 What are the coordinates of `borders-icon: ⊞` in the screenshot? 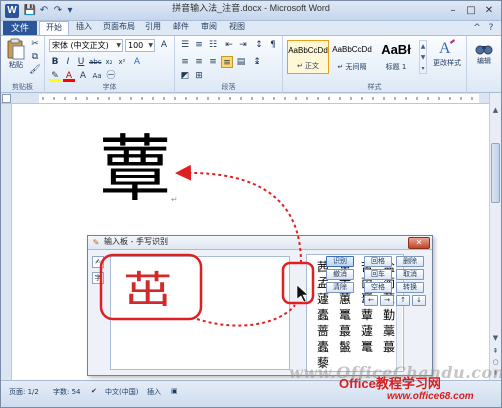 It's located at (199, 76).